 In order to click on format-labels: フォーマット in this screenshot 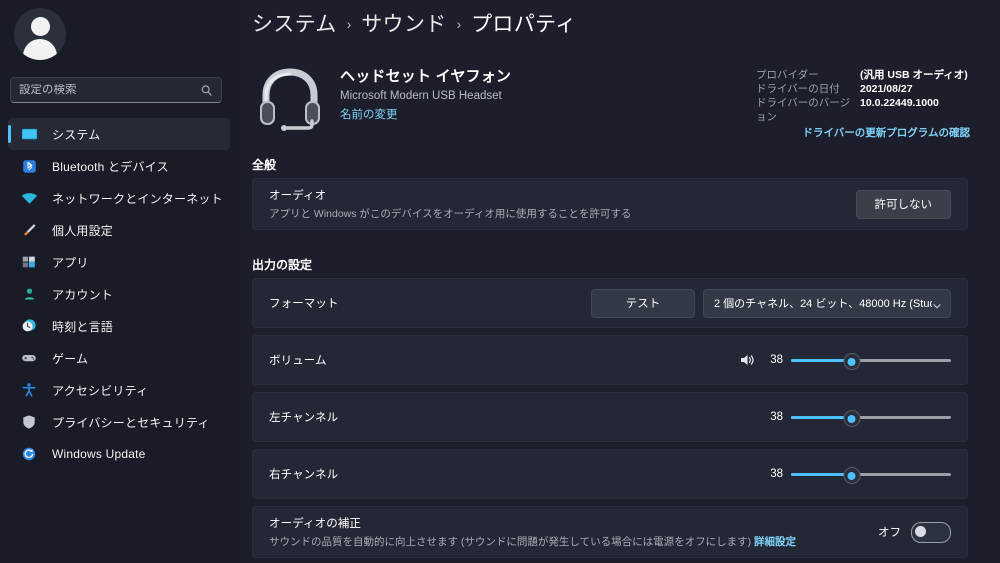, I will do `click(430, 303)`.